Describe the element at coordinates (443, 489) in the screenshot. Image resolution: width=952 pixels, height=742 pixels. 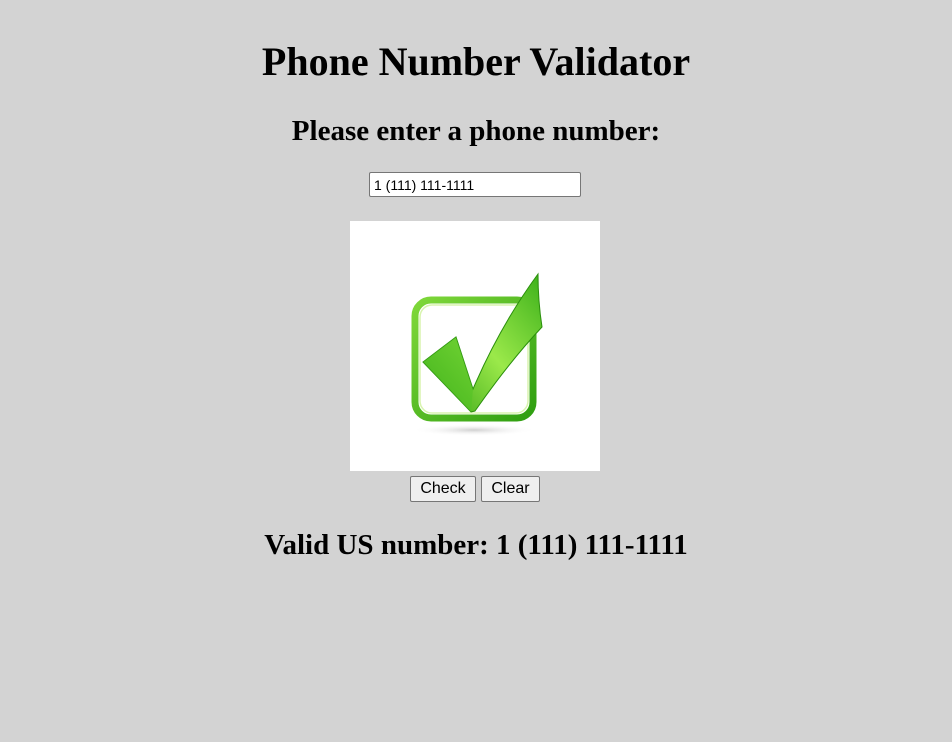
I see `check-button: Check` at that location.